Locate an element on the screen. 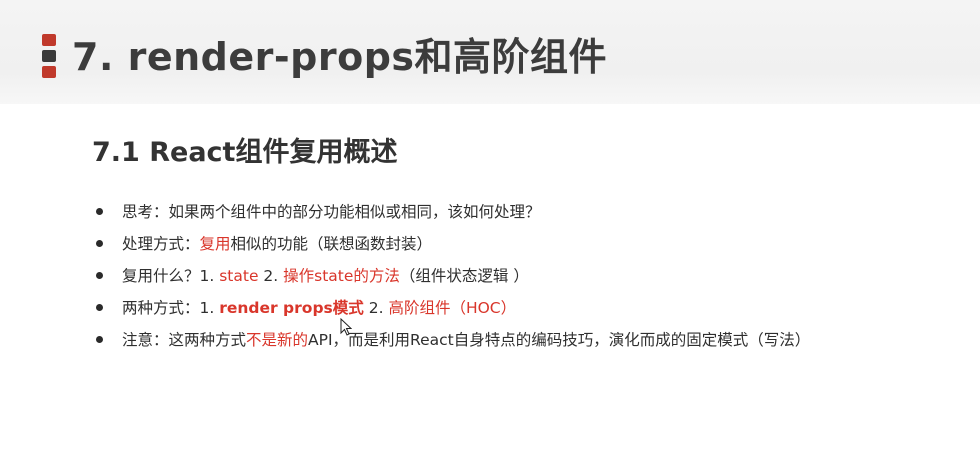 Image resolution: width=980 pixels, height=476 pixels. highlight-text: 复用 is located at coordinates (215, 244).